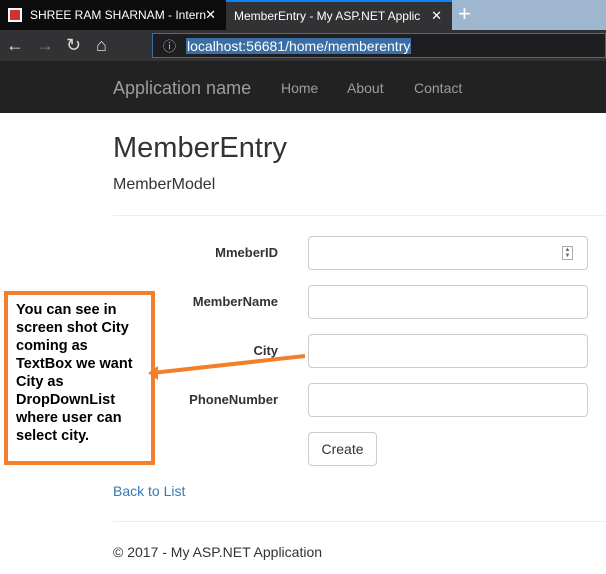 The width and height of the screenshot is (606, 574). What do you see at coordinates (227, 367) in the screenshot?
I see `annotation-arrow` at bounding box center [227, 367].